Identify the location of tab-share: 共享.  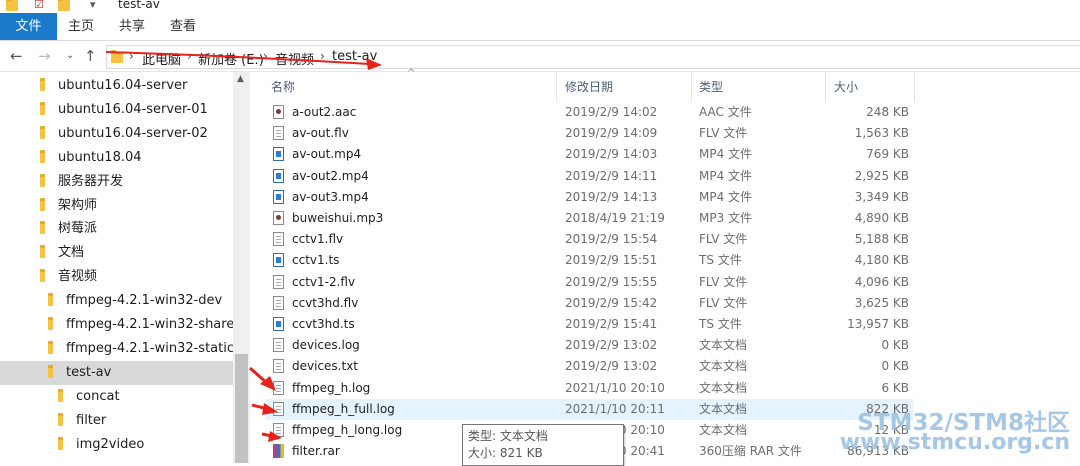
(132, 26).